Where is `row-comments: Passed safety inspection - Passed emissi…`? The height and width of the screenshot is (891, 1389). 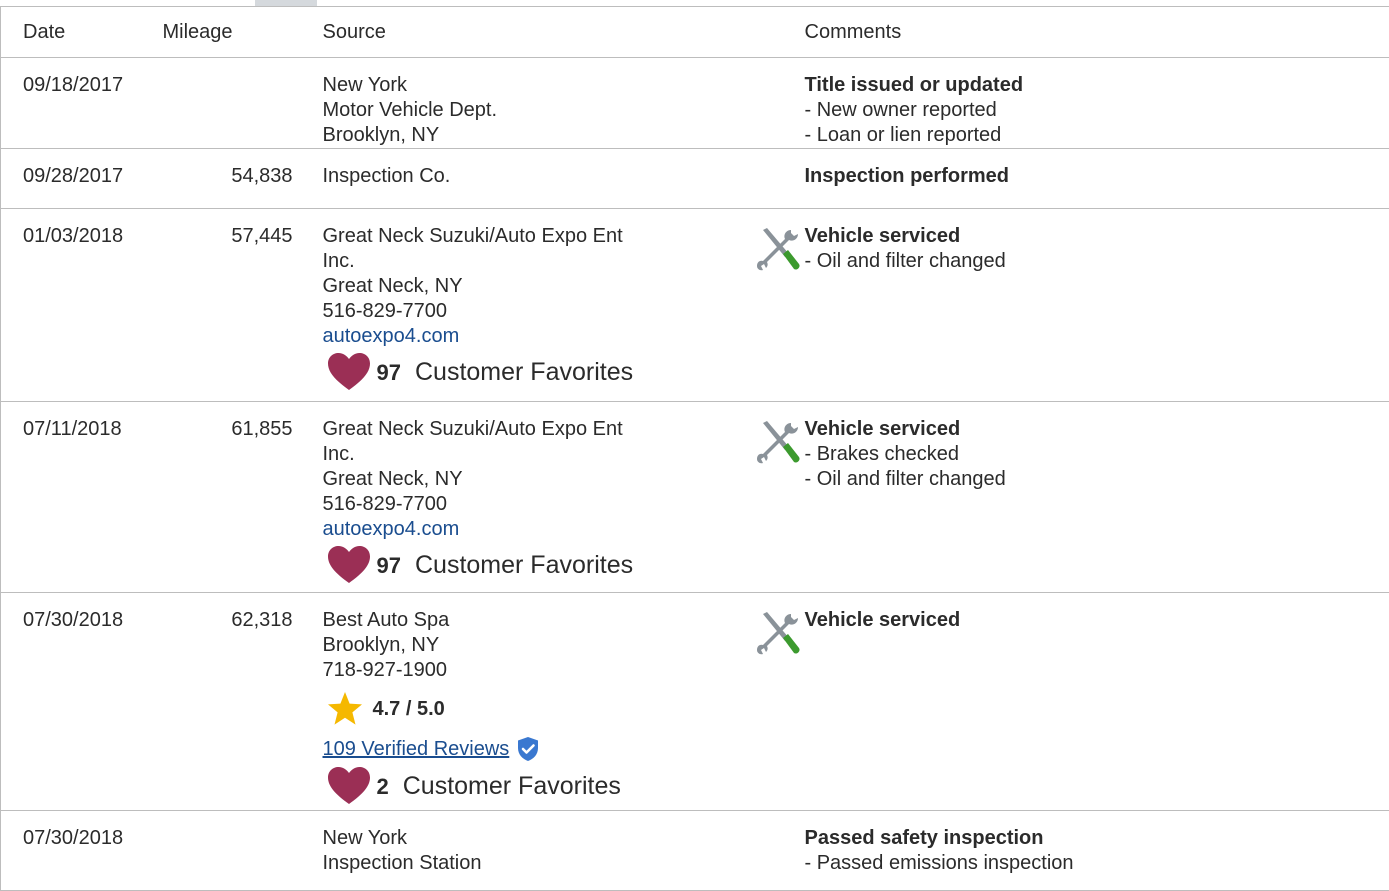 row-comments: Passed safety inspection - Passed emissi… is located at coordinates (1097, 851).